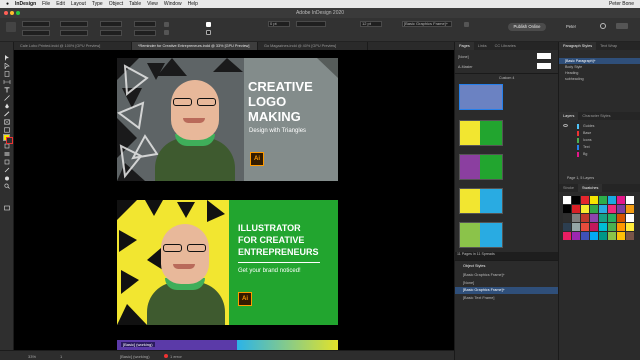 This screenshot has height=360, width=640. What do you see at coordinates (152, 4) in the screenshot?
I see `menu-view: View` at bounding box center [152, 4].